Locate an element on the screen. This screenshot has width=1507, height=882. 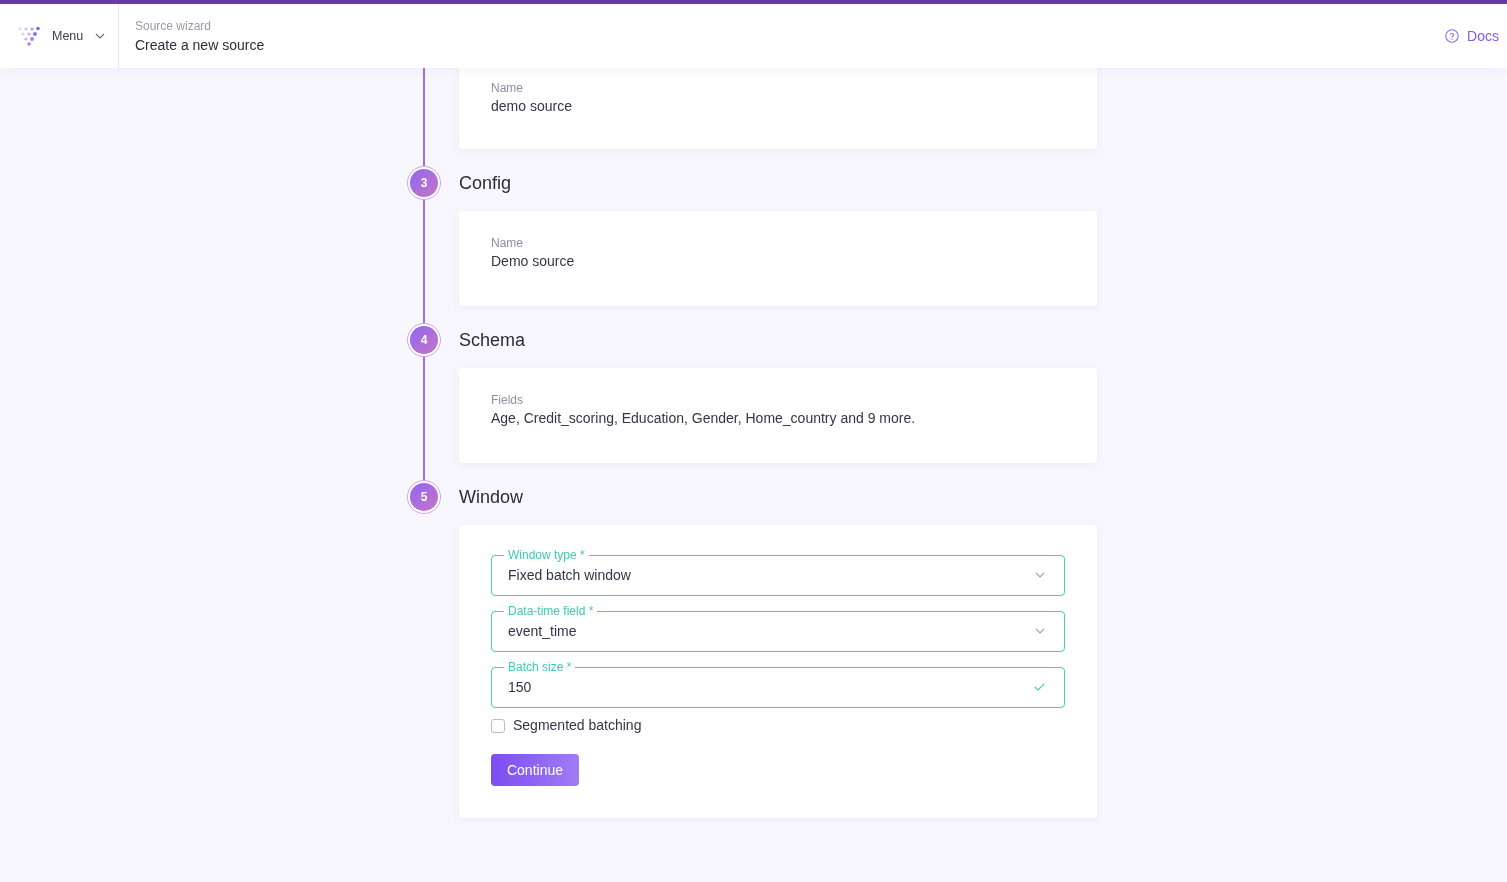
continue-button: Continue is located at coordinates (535, 770).